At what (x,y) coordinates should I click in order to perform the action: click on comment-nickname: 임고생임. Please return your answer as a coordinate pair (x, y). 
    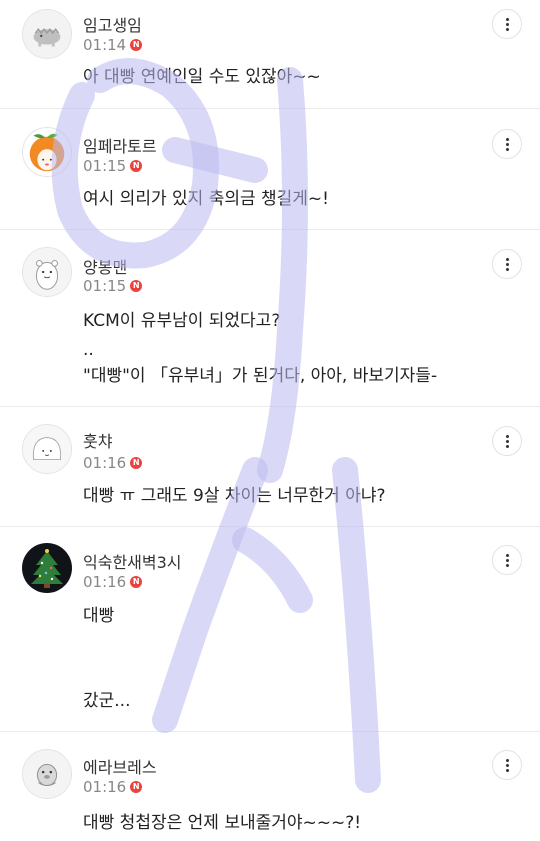
    Looking at the image, I should click on (112, 24).